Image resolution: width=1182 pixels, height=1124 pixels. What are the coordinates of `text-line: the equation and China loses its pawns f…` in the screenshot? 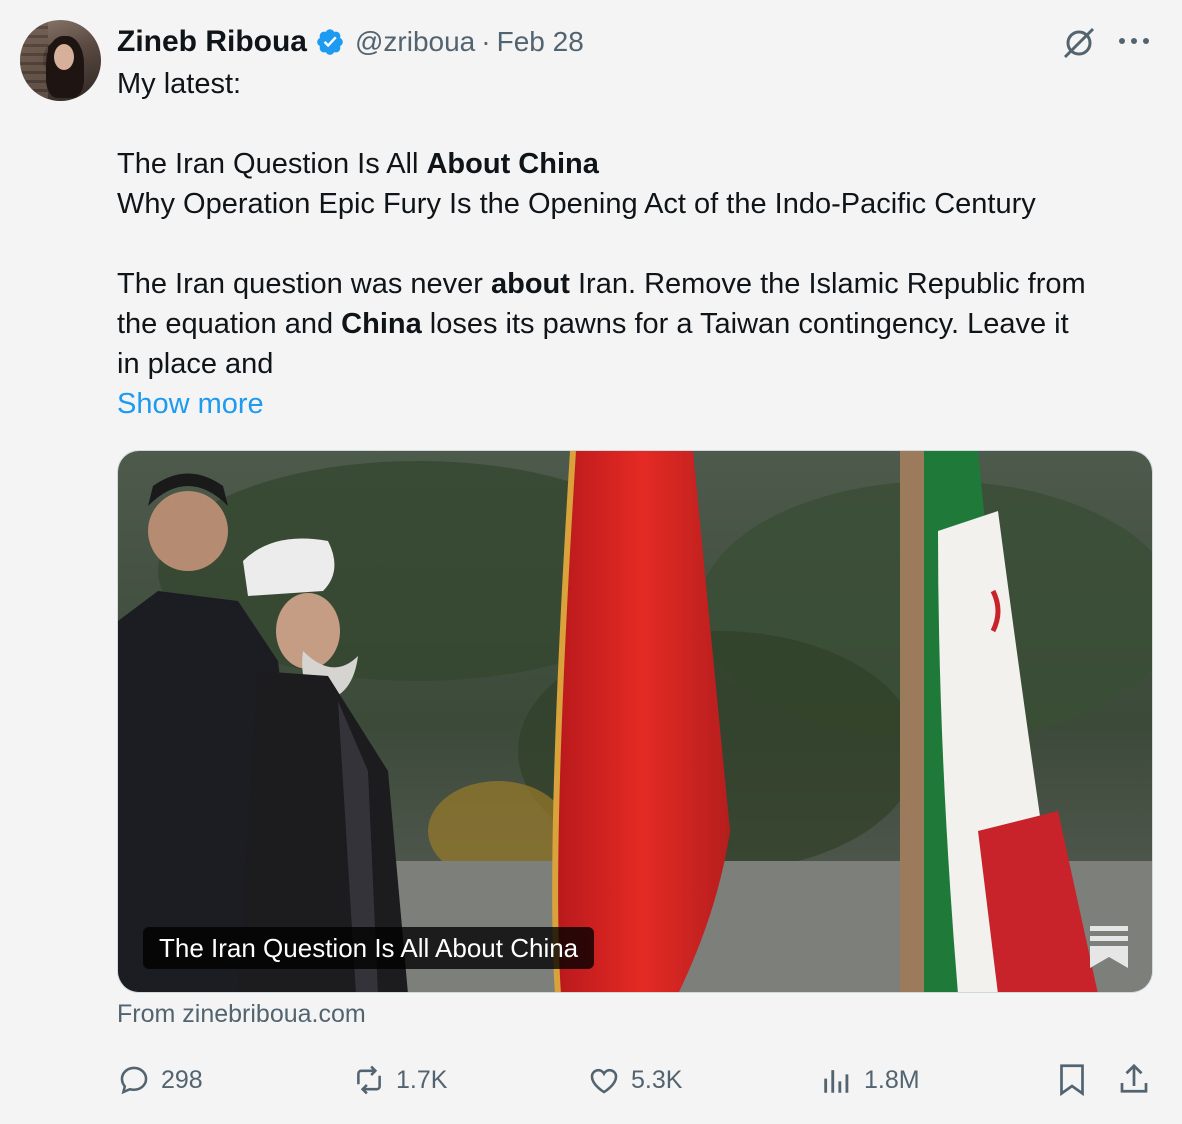 It's located at (593, 324).